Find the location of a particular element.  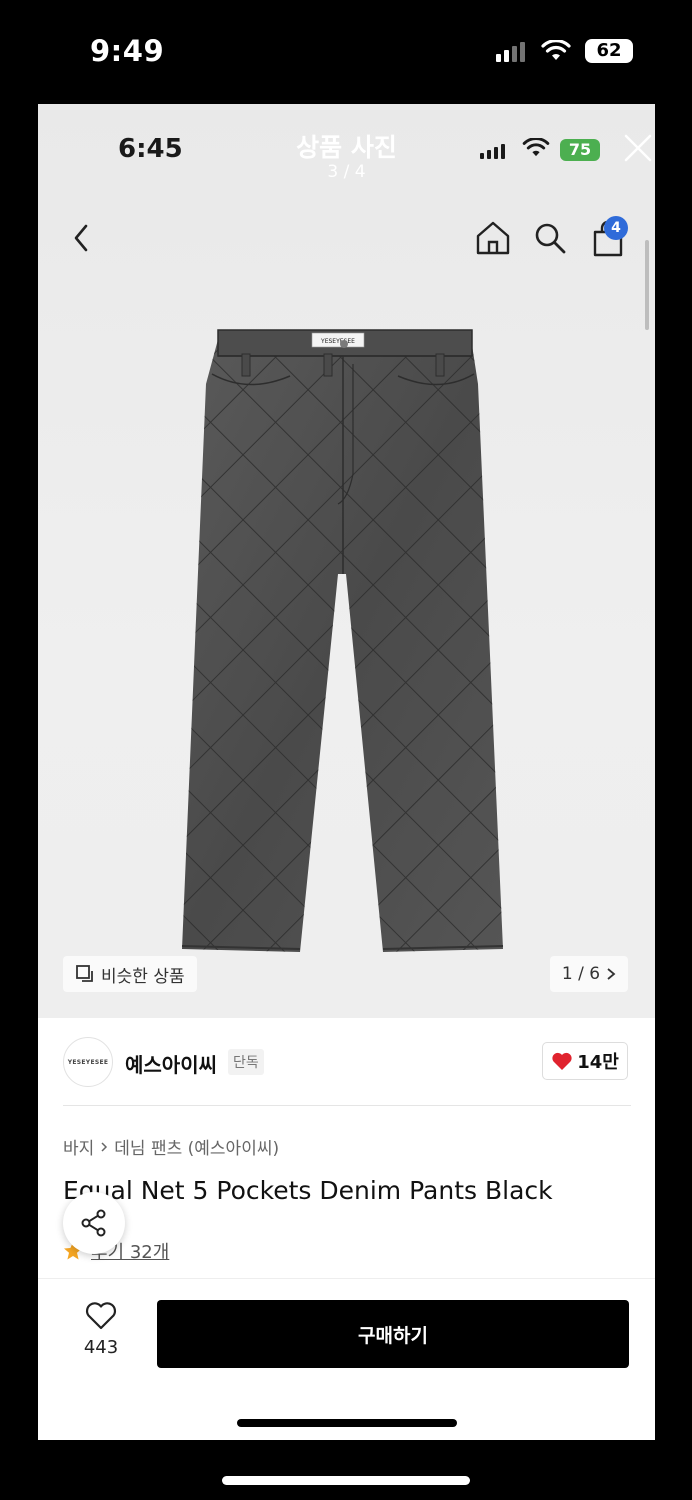

product-title: Equal Net 5 Pockets Denim Pants Black is located at coordinates (308, 1190).